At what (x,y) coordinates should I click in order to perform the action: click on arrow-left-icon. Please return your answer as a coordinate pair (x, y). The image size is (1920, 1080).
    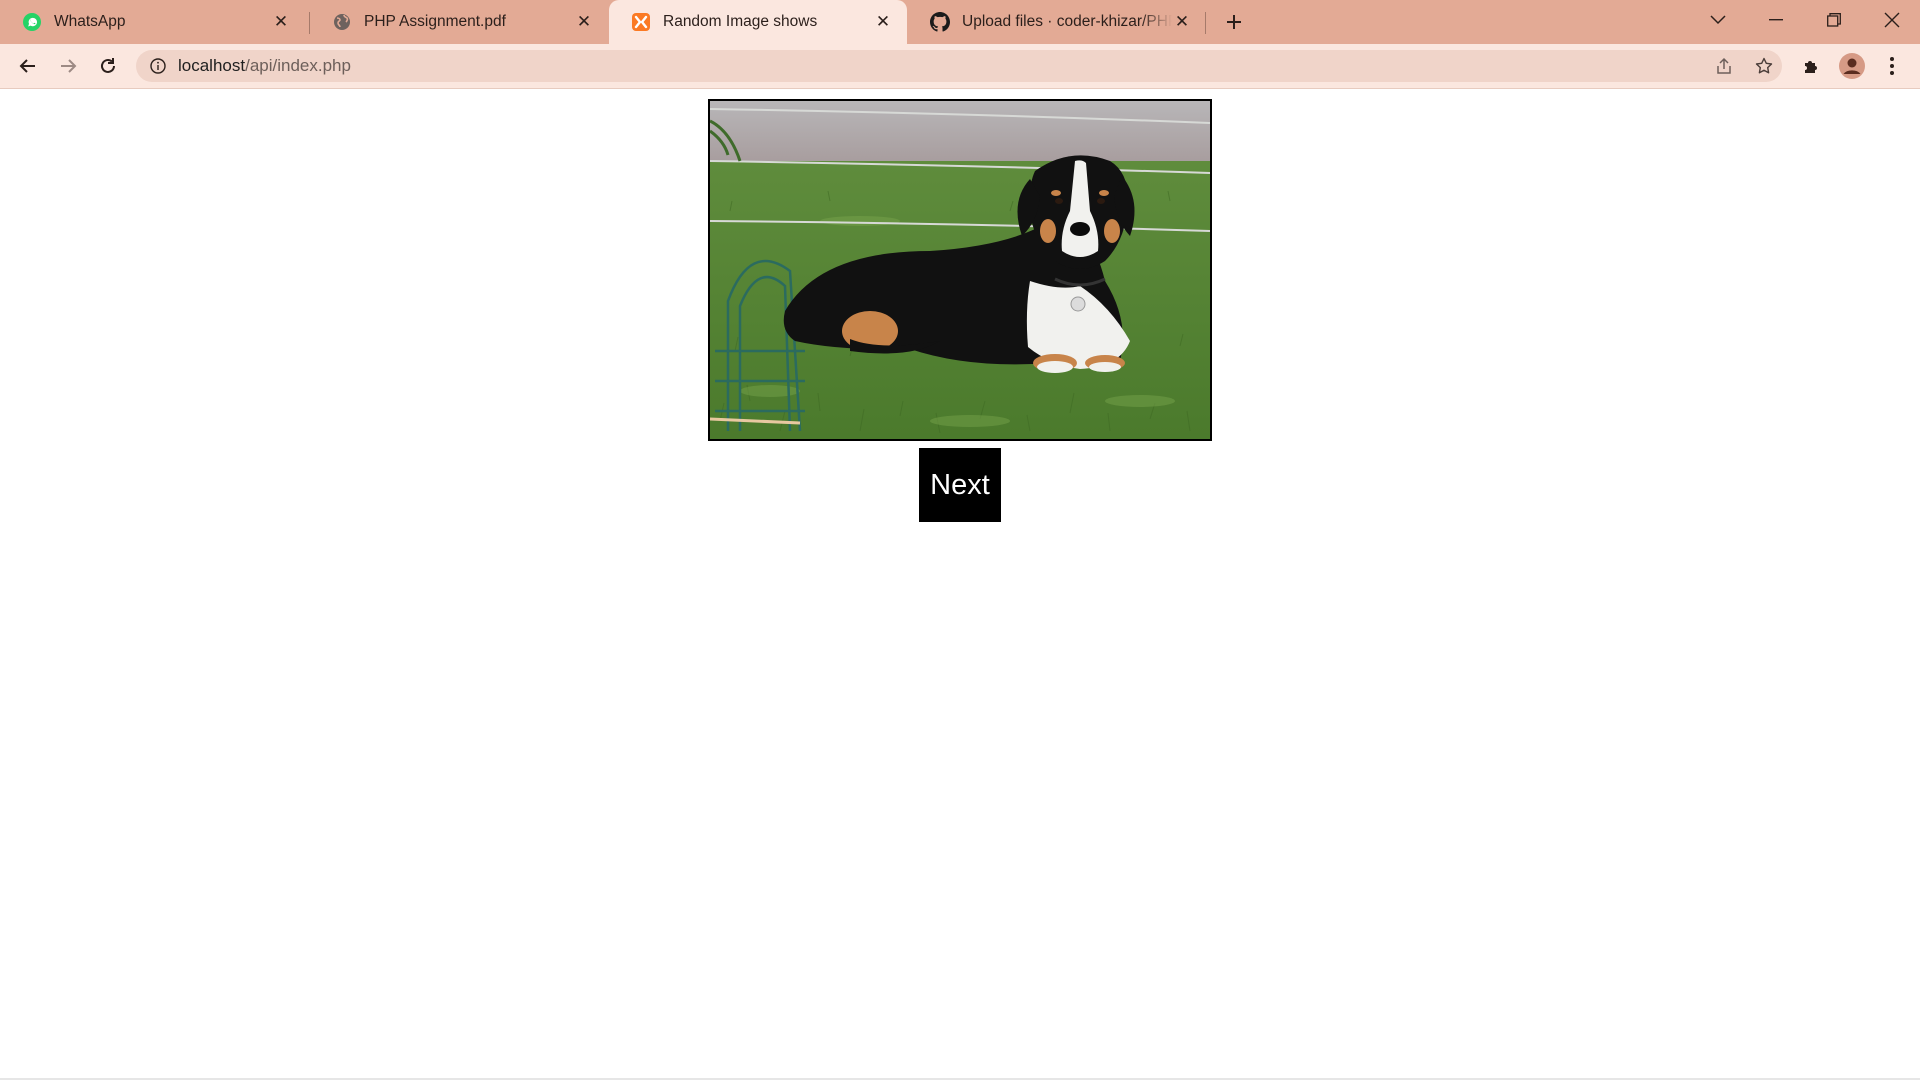
    Looking at the image, I should click on (27, 66).